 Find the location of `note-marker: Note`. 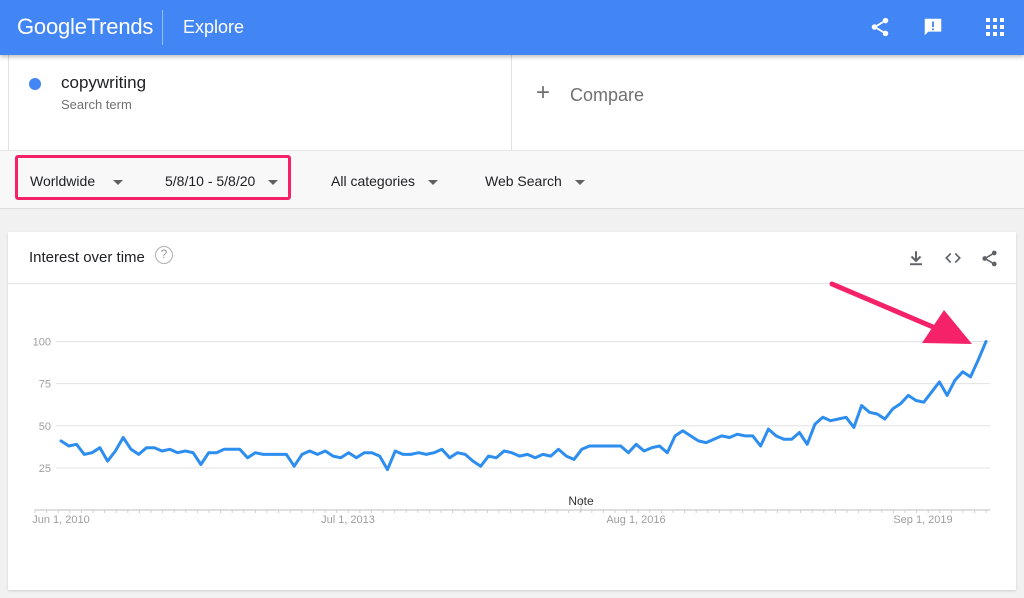

note-marker: Note is located at coordinates (581, 503).